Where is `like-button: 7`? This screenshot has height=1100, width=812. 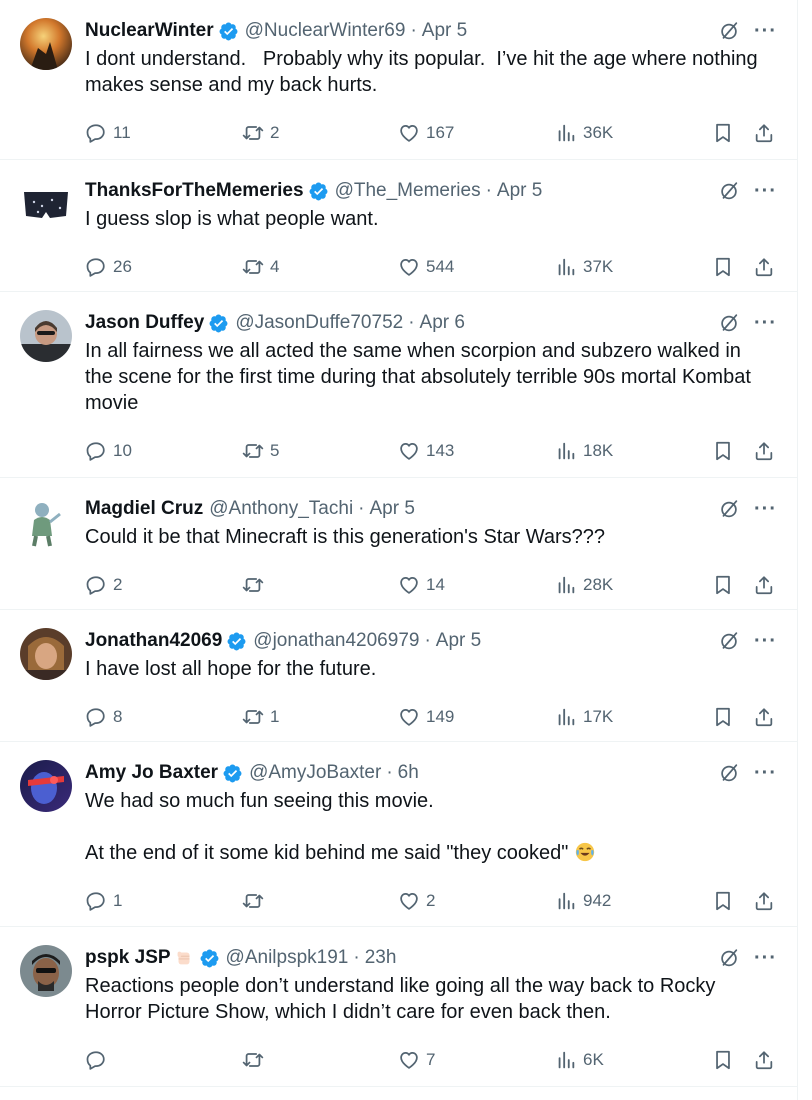 like-button: 7 is located at coordinates (416, 1060).